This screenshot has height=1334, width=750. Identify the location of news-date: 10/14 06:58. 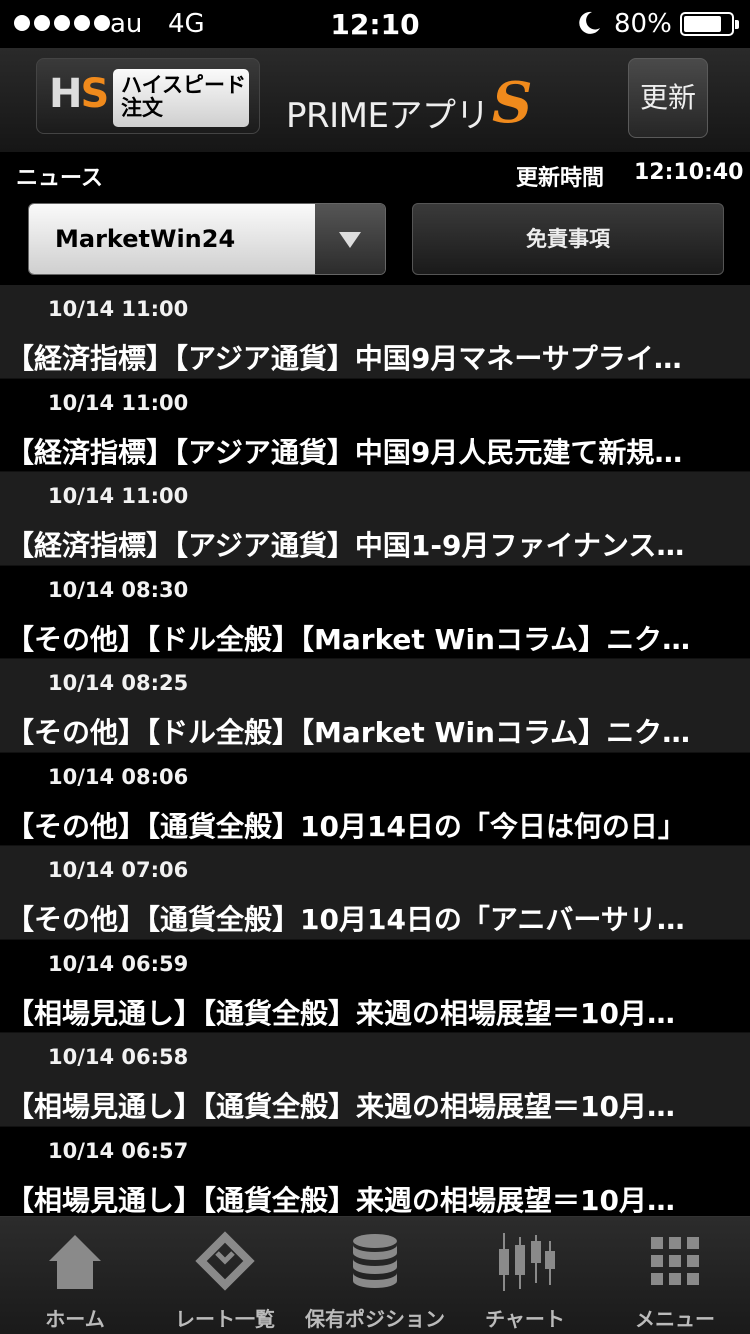
(118, 1057).